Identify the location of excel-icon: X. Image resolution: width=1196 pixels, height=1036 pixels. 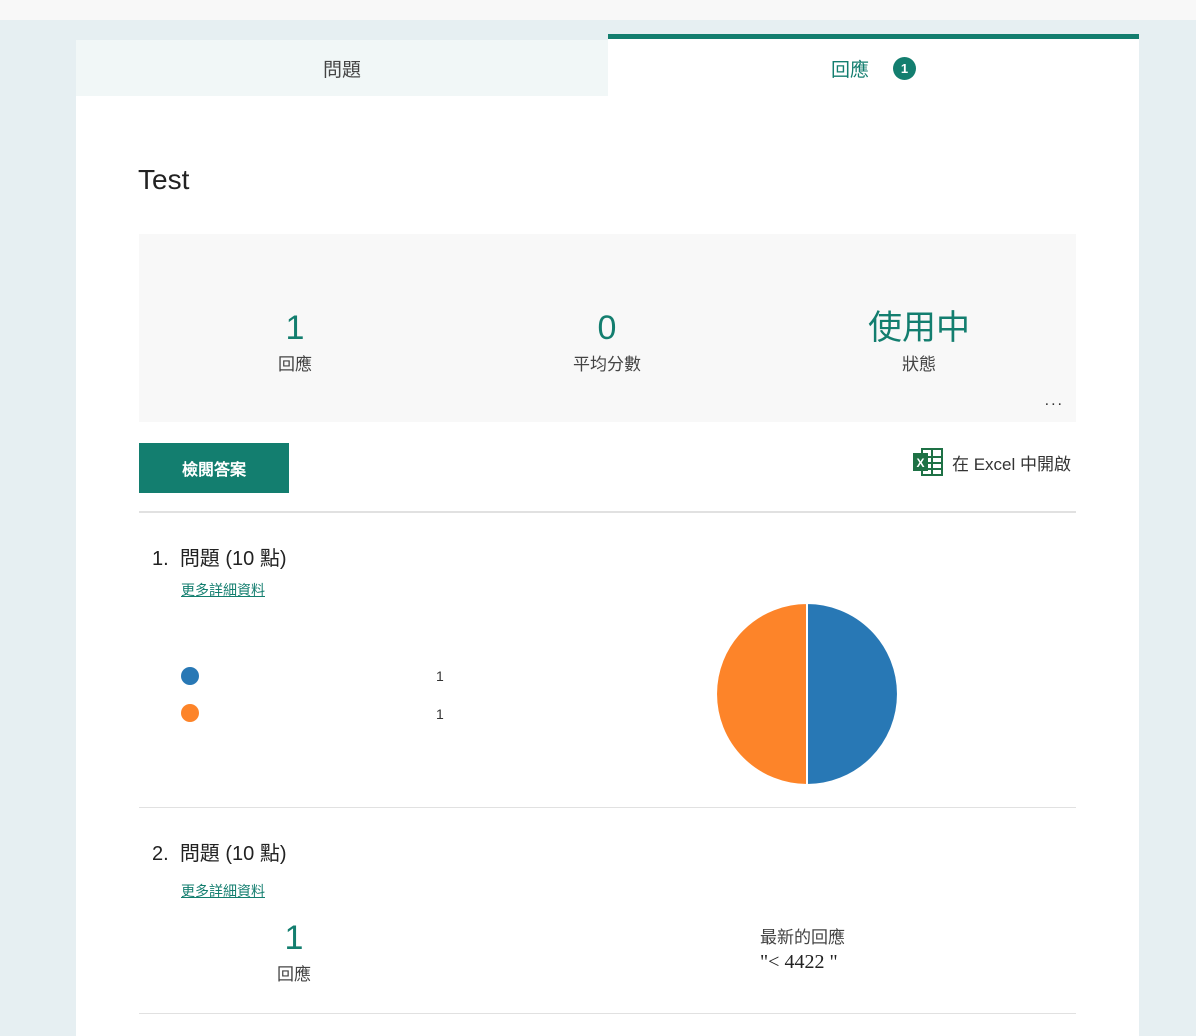
(927, 462).